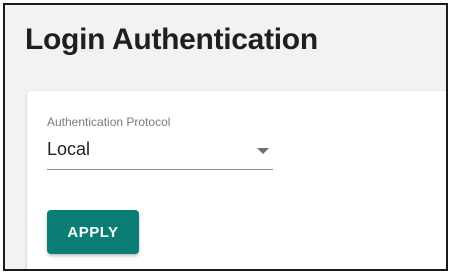 This screenshot has height=273, width=450. Describe the element at coordinates (93, 232) in the screenshot. I see `apply-button: APPLY` at that location.